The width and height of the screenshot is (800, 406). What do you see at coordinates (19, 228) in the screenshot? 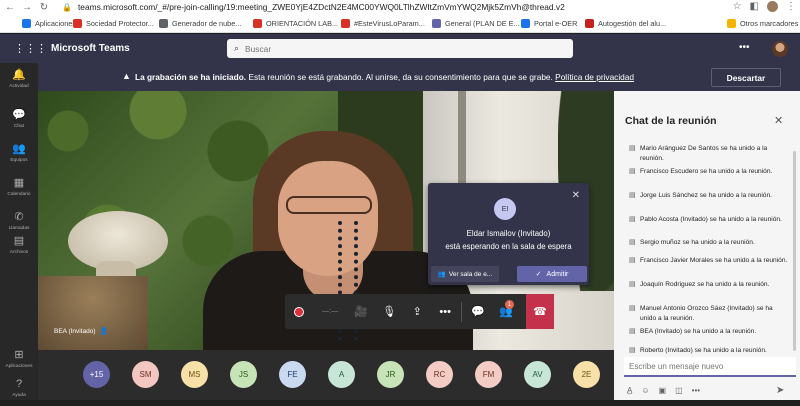
I see `rail-item-label: Llamadas` at bounding box center [19, 228].